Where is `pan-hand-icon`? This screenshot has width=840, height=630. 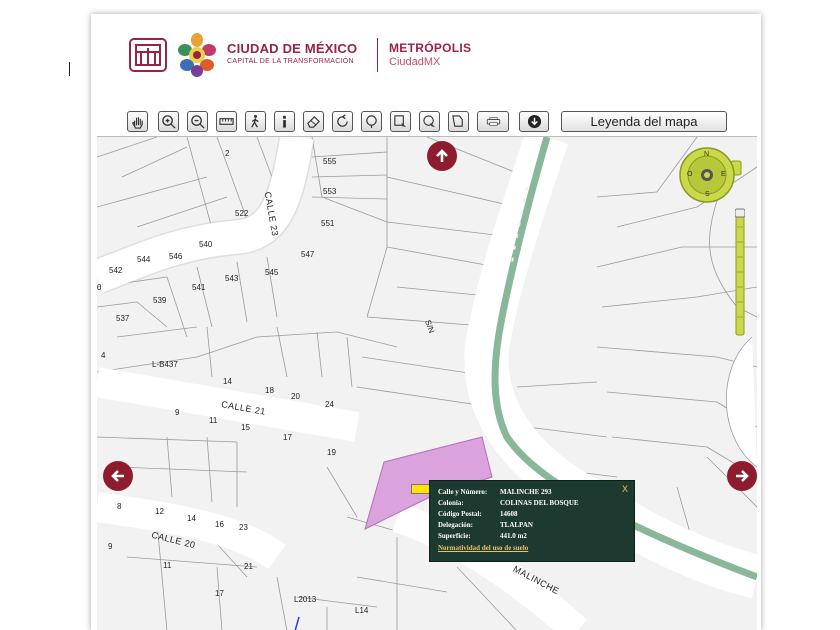
pan-hand-icon is located at coordinates (137, 123).